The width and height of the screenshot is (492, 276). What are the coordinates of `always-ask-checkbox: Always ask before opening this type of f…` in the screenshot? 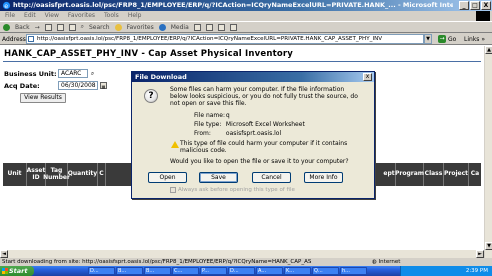 It's located at (232, 190).